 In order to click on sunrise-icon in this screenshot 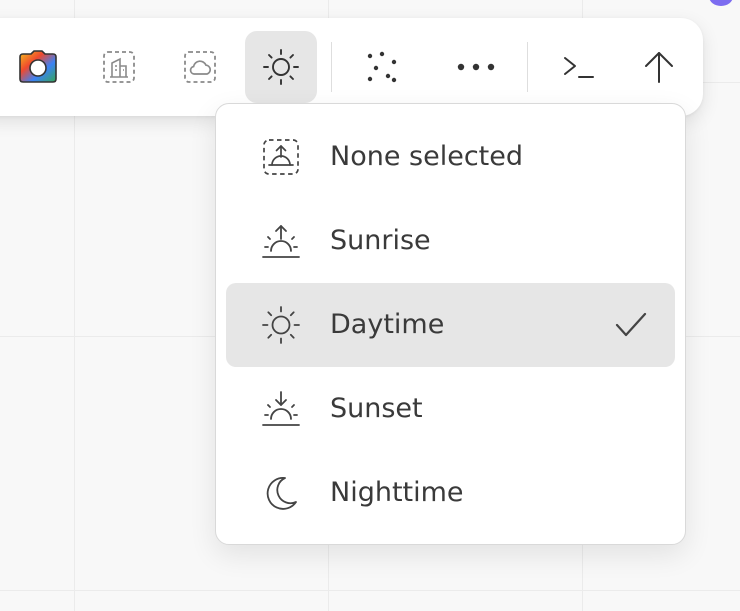, I will do `click(281, 241)`.